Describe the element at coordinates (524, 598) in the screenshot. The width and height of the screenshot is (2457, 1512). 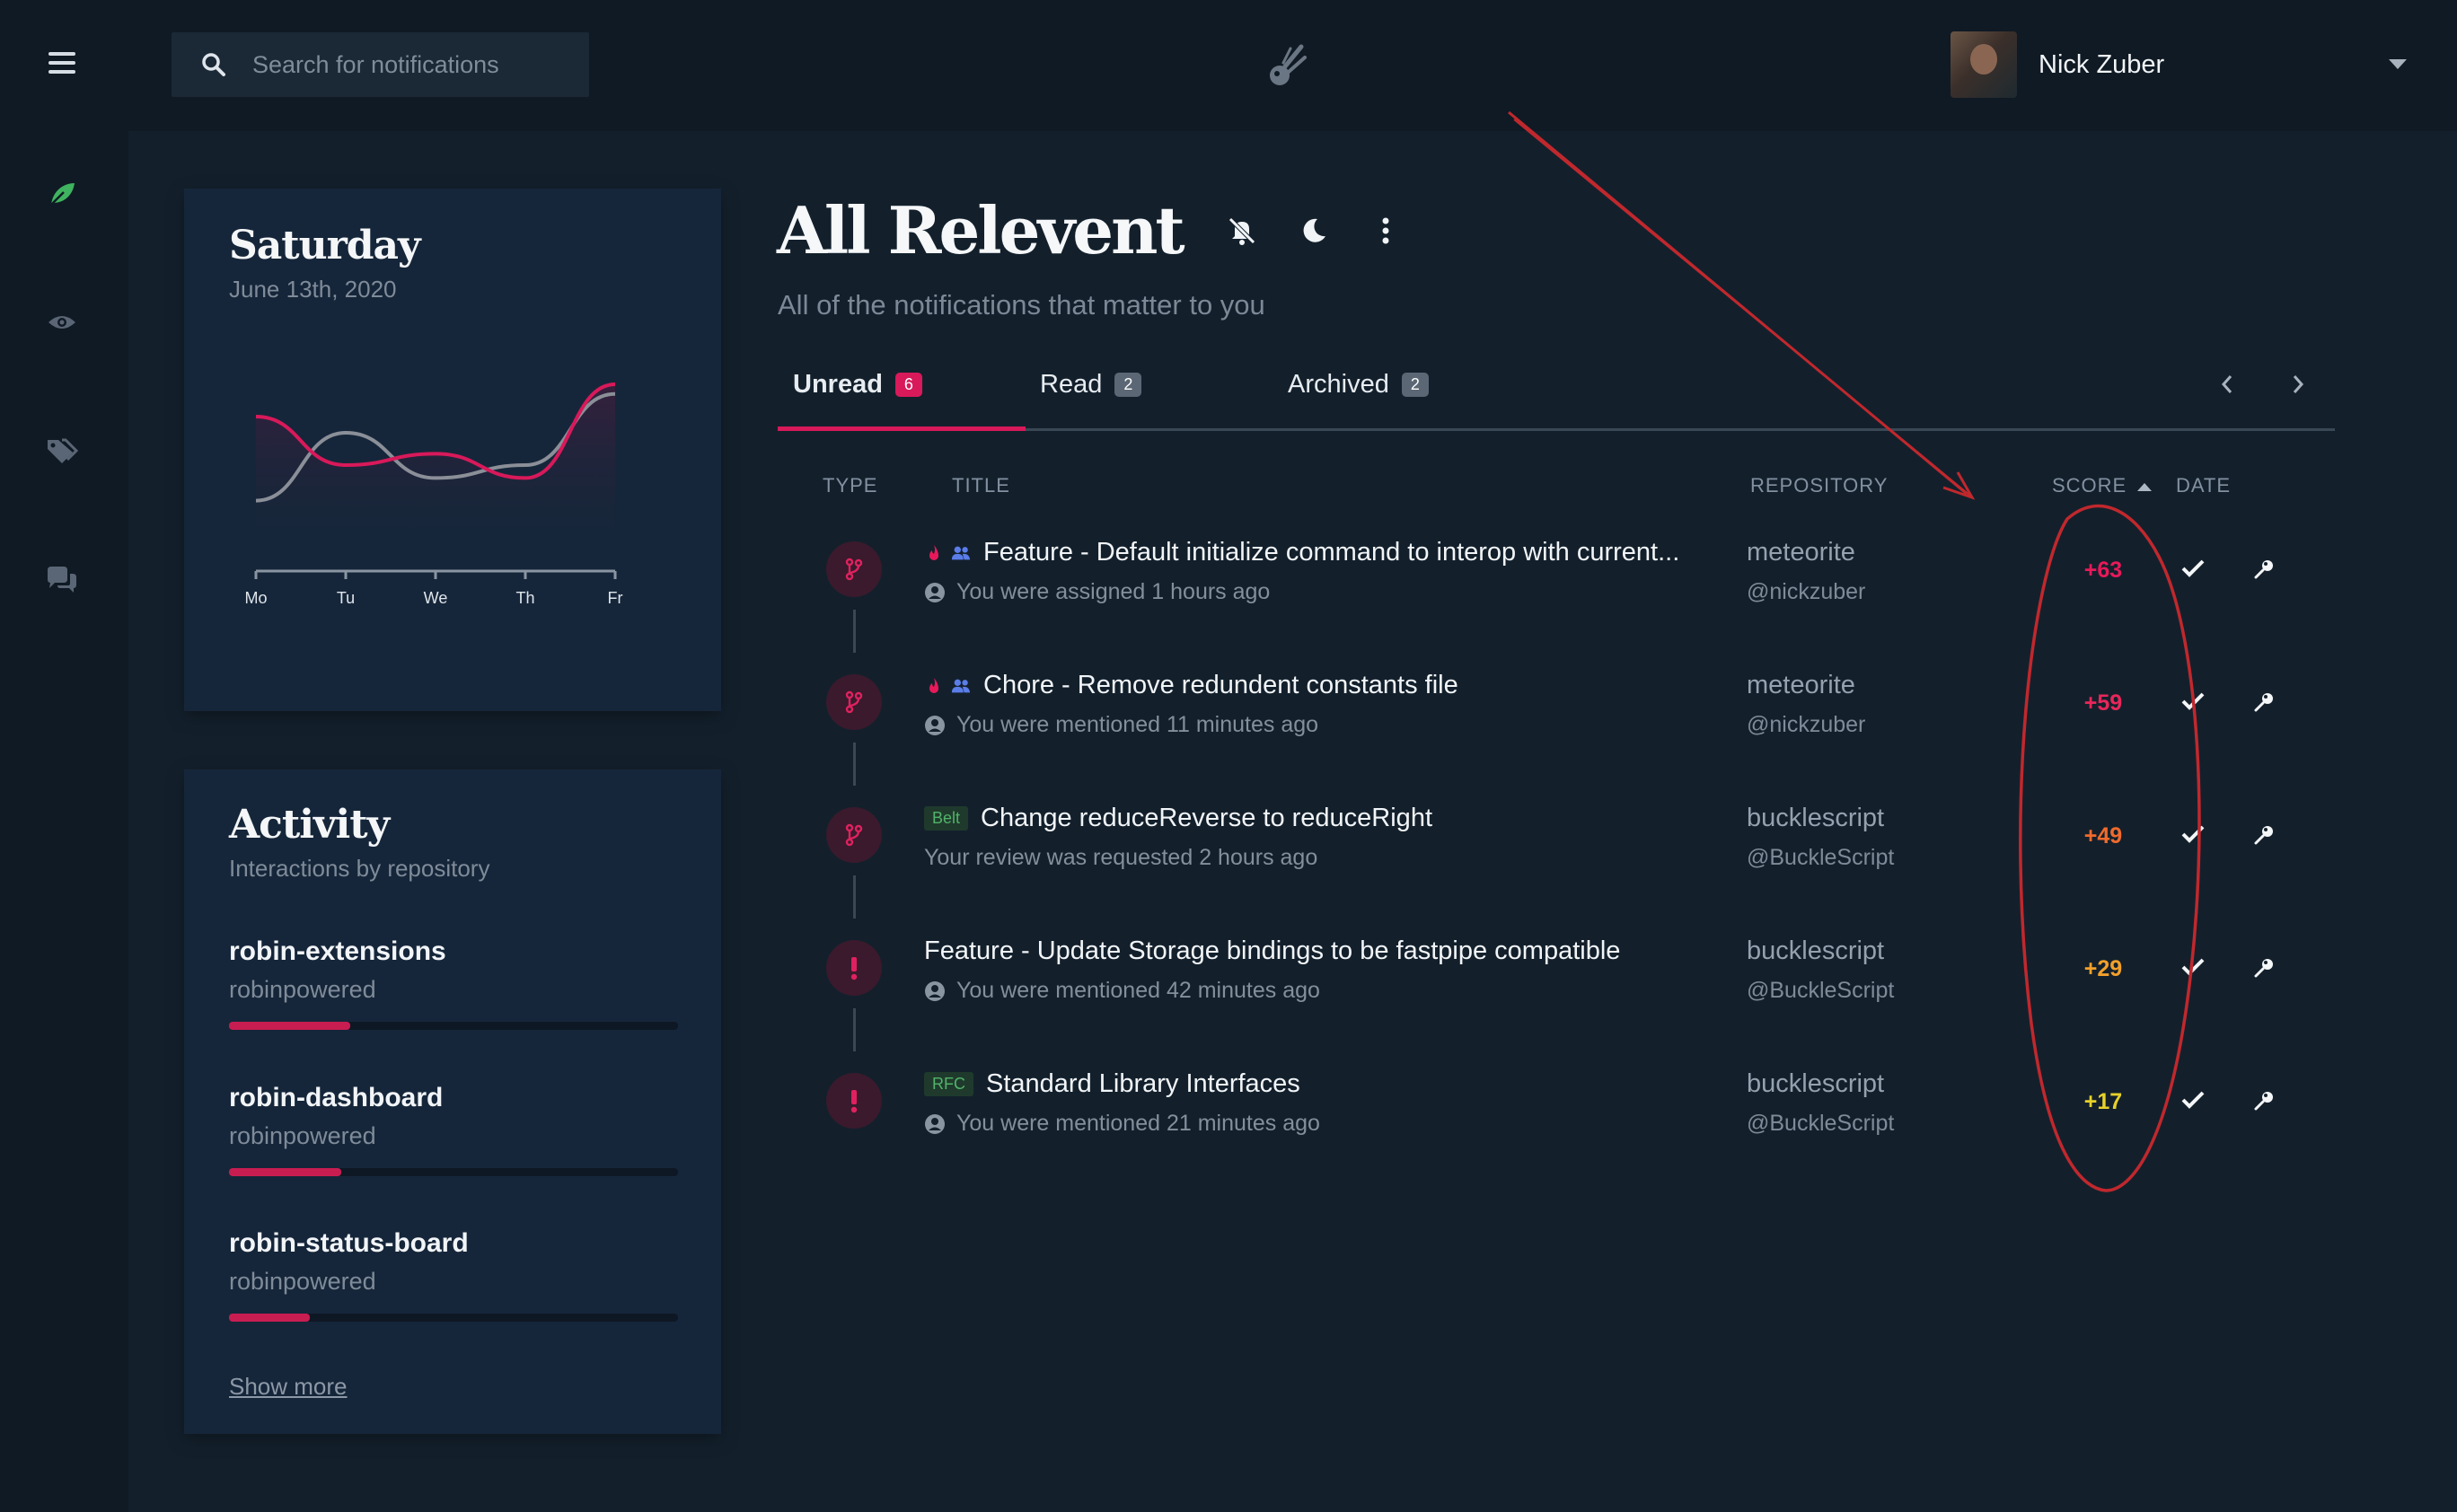
I see `x-tick-label: Th` at that location.